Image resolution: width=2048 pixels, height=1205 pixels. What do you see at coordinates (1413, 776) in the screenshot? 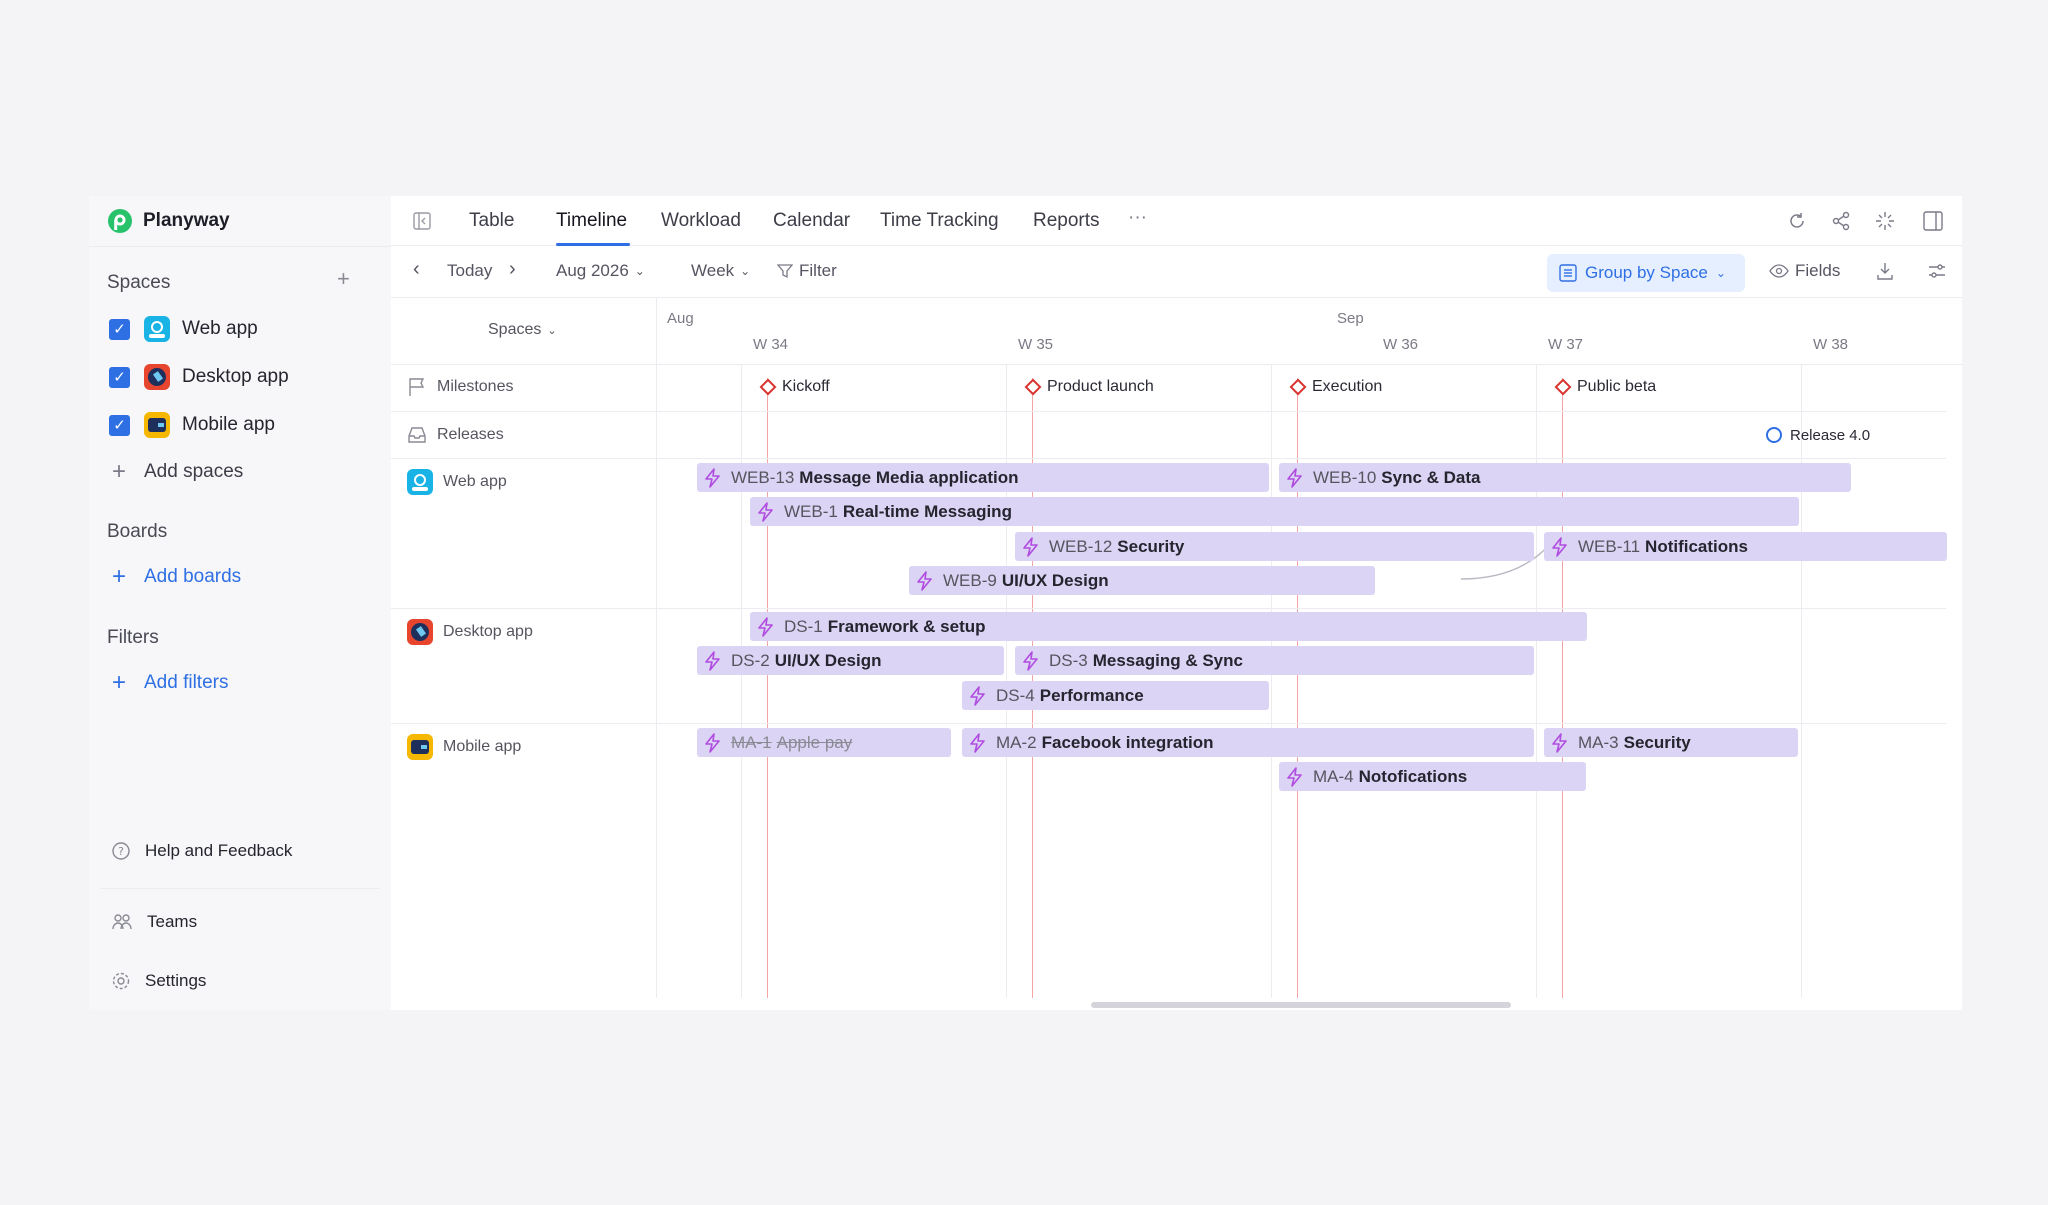
I see `task-title: Notofications` at bounding box center [1413, 776].